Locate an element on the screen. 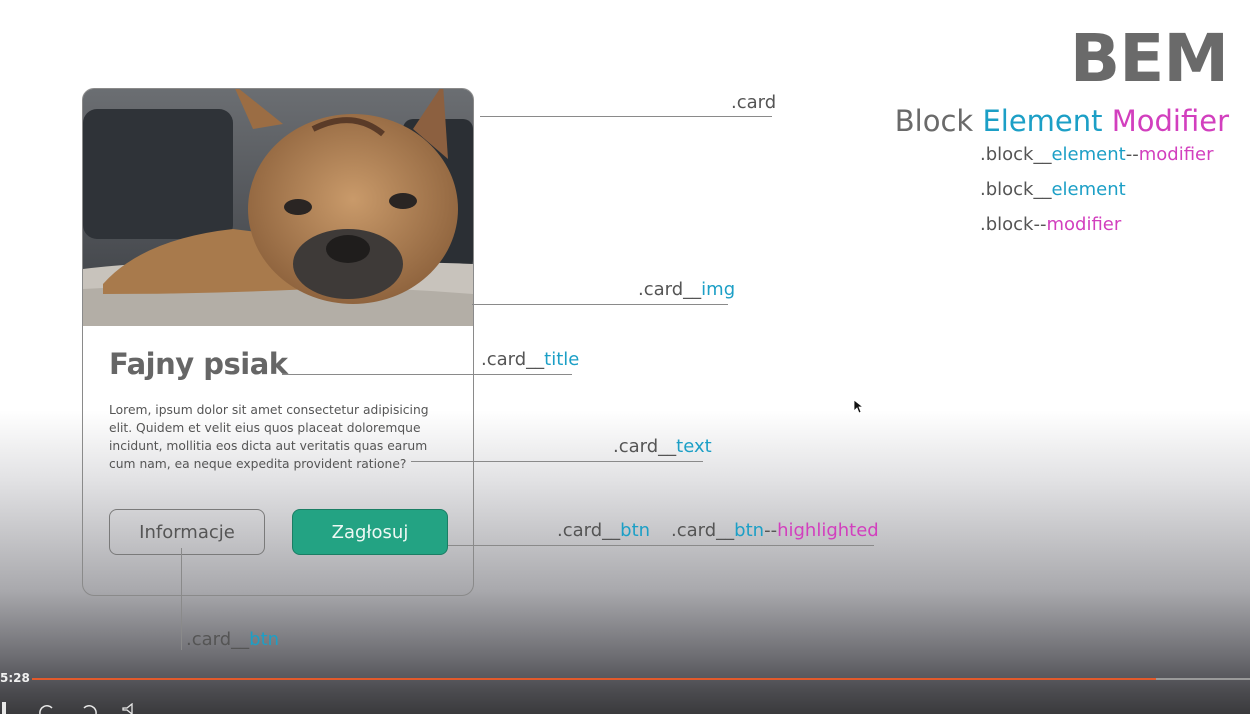 This screenshot has height=714, width=1250. bem-example-element: .block__element is located at coordinates (1053, 189).